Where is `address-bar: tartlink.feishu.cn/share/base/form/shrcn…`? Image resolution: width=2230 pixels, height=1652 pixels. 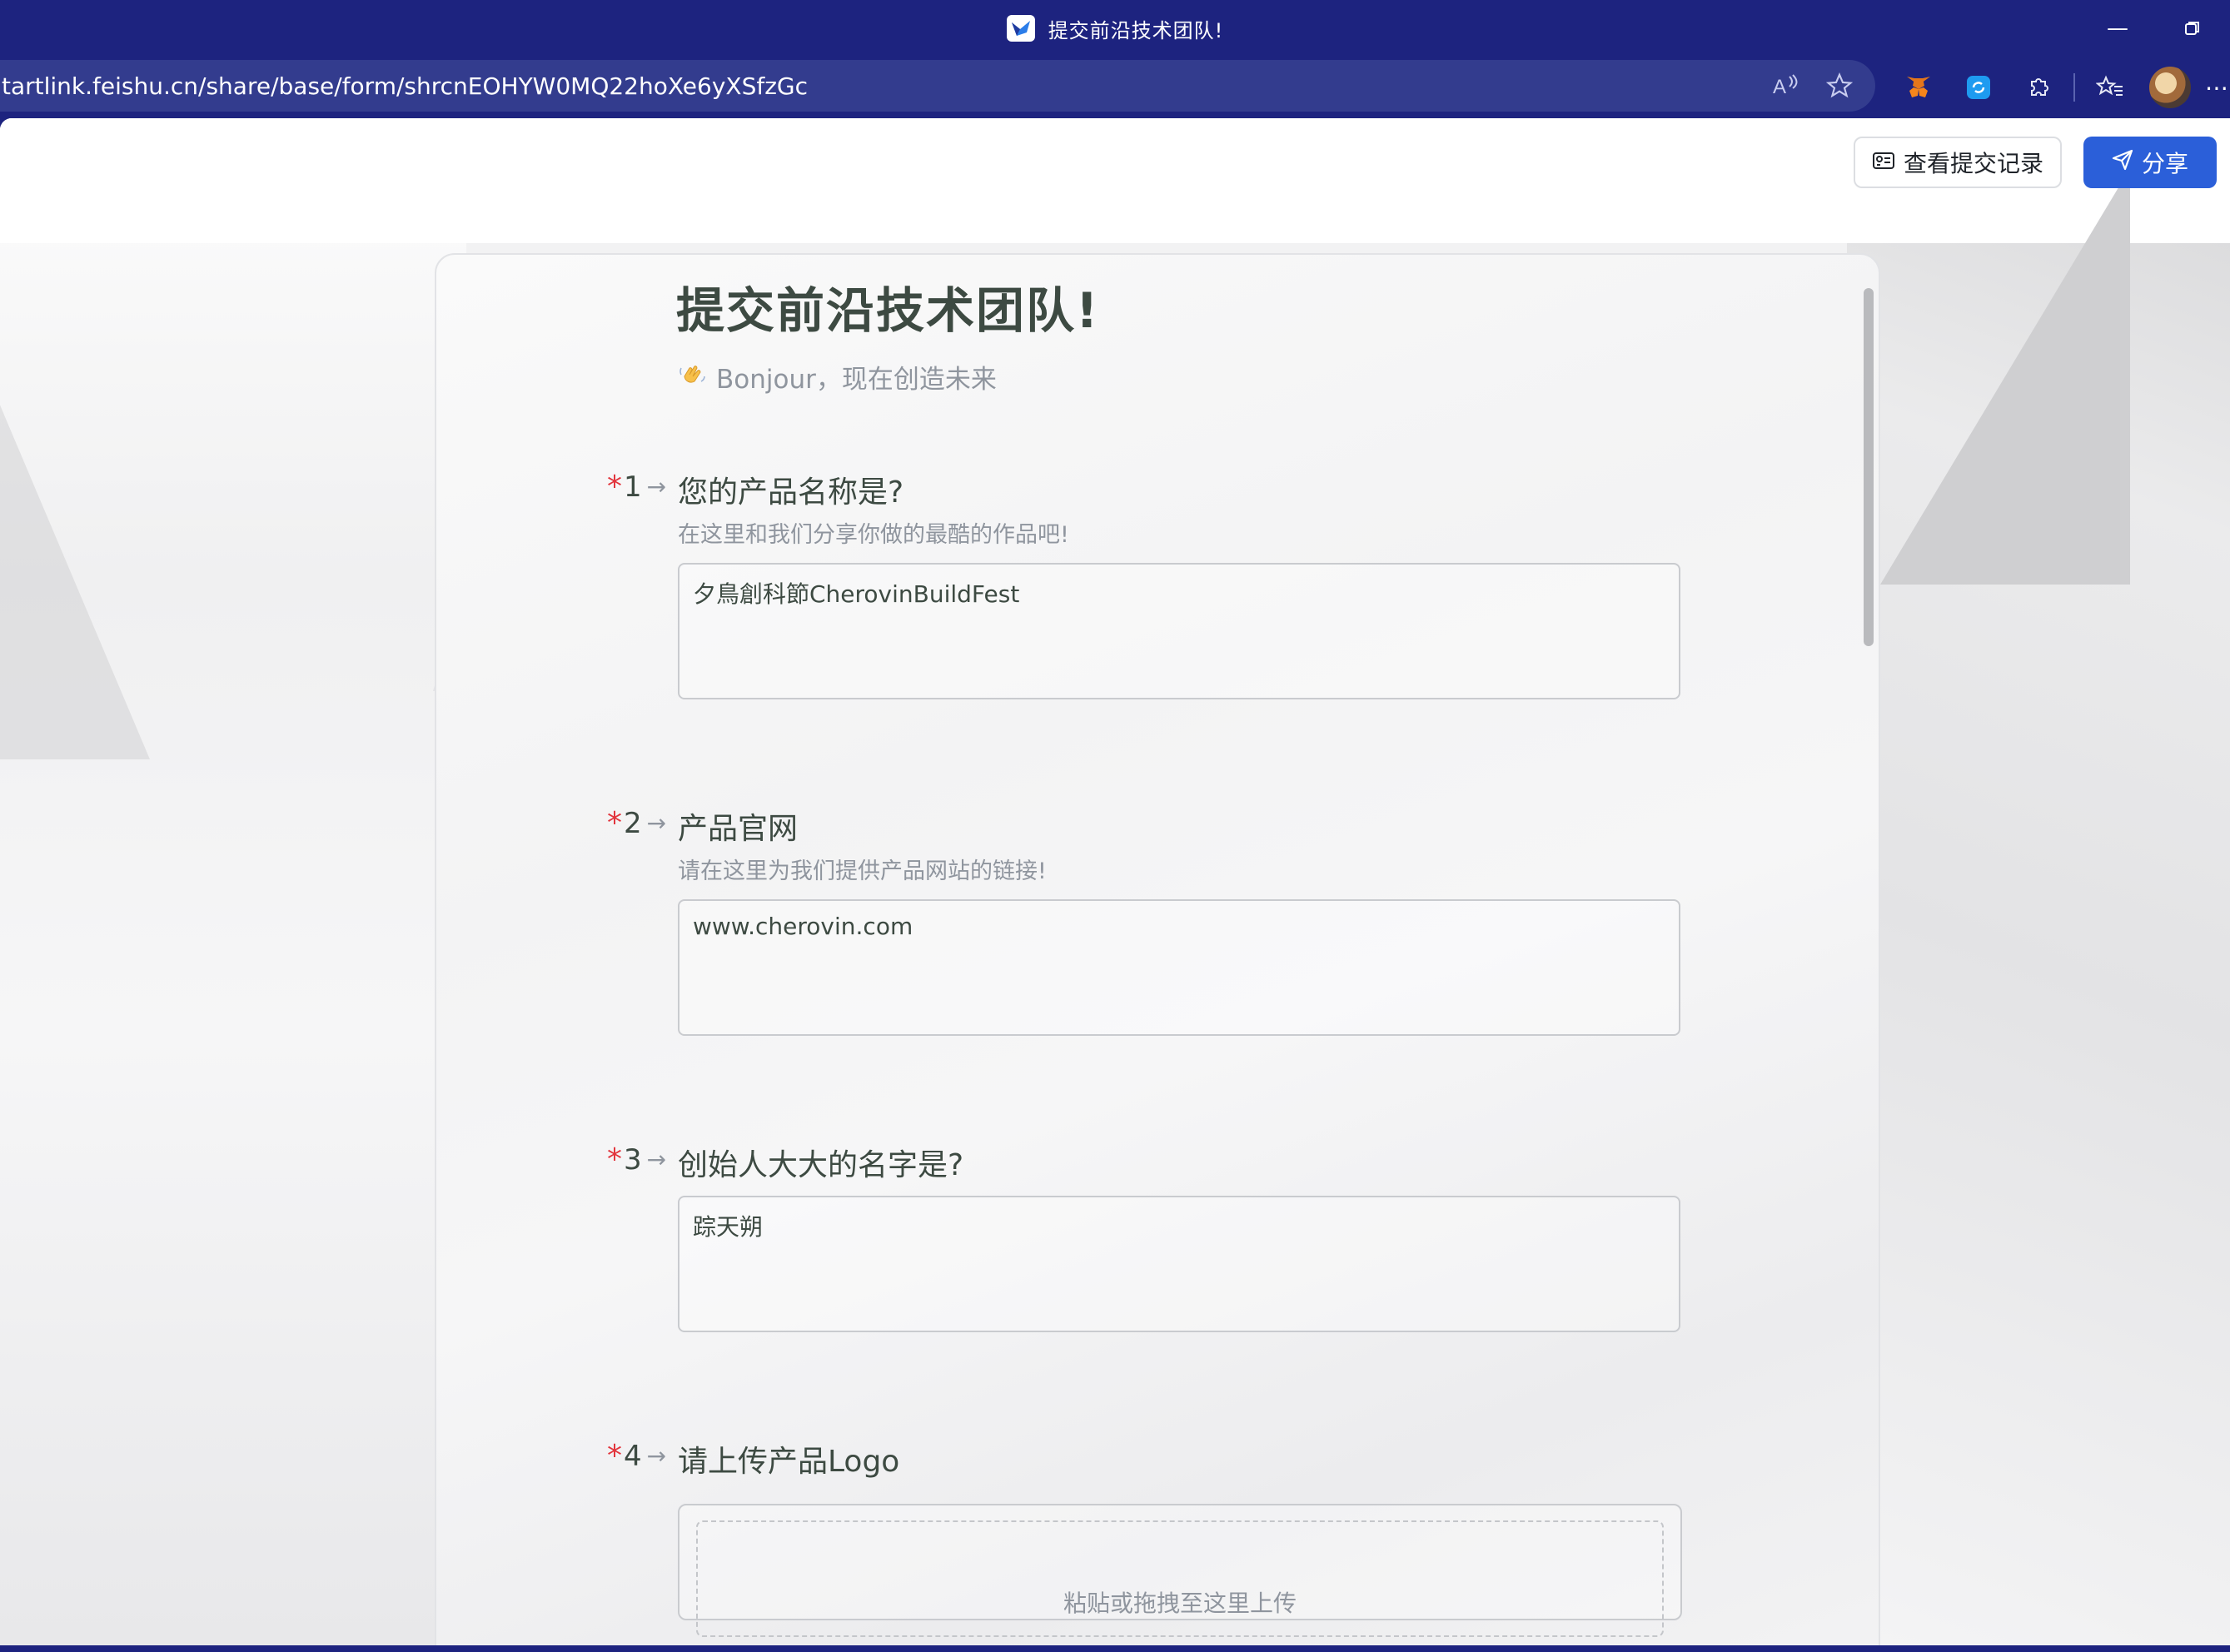 address-bar: tartlink.feishu.cn/share/base/form/shrcn… is located at coordinates (1115, 88).